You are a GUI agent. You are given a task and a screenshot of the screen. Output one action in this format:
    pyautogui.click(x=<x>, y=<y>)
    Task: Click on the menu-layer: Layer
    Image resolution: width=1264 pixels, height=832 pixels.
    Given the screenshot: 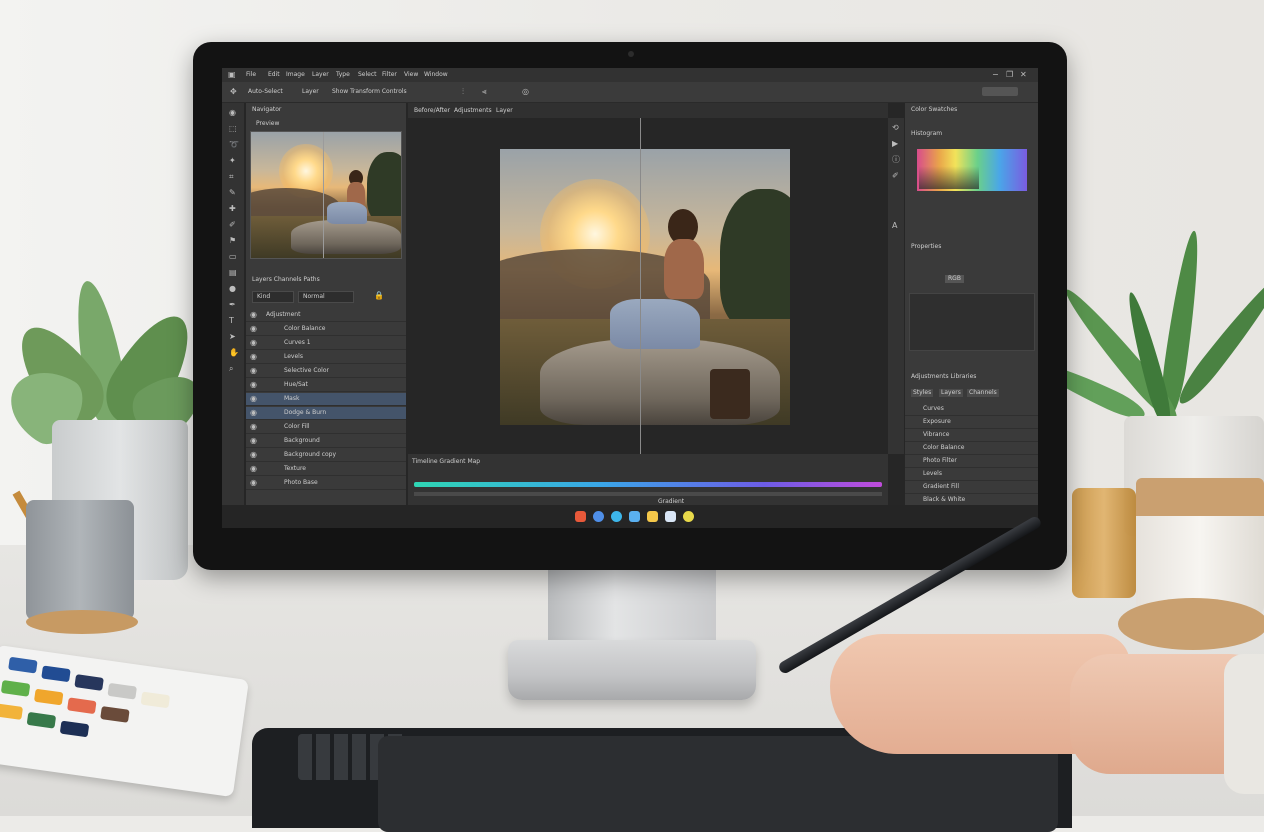 What is the action you would take?
    pyautogui.click(x=320, y=75)
    